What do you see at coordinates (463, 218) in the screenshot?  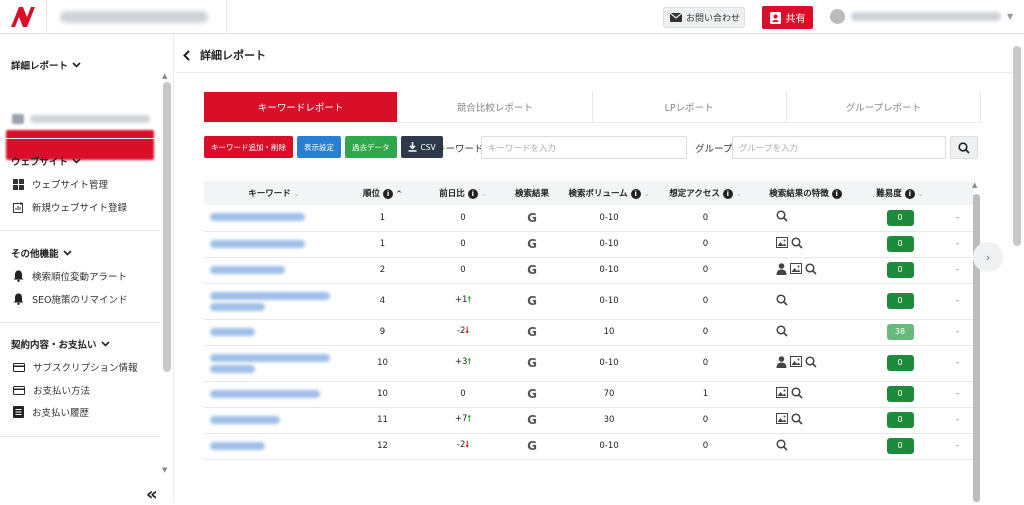 I see `change-cell: 0` at bounding box center [463, 218].